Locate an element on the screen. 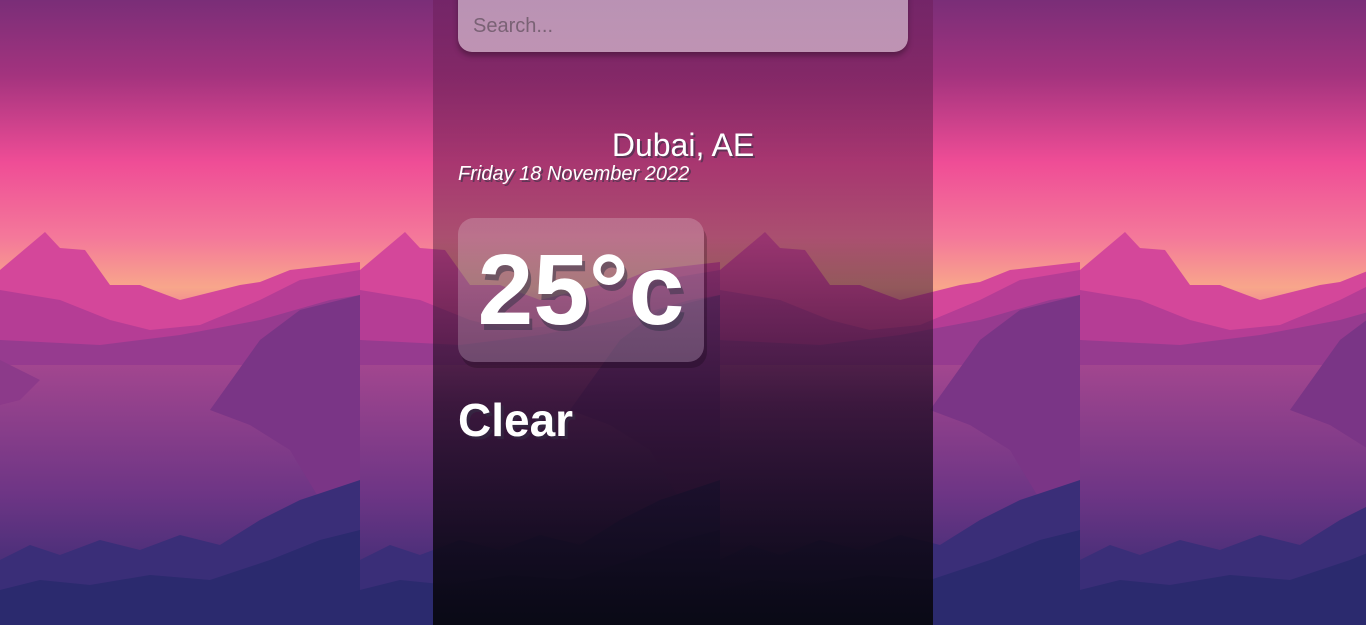 Image resolution: width=1366 pixels, height=625 pixels. weather-condition: Clear is located at coordinates (516, 420).